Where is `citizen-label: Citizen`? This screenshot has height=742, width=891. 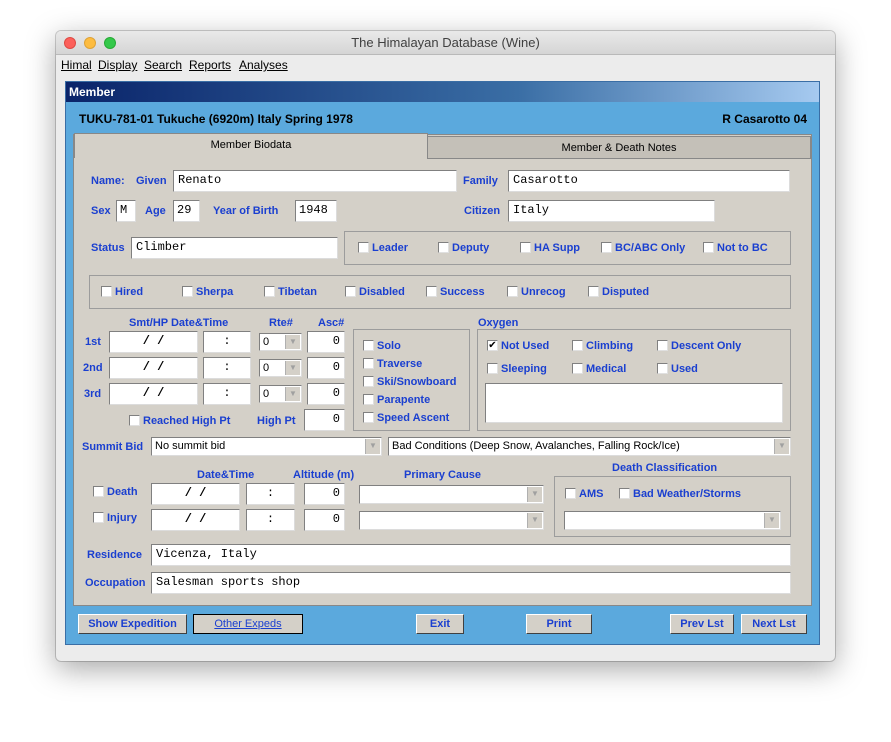 citizen-label: Citizen is located at coordinates (482, 211).